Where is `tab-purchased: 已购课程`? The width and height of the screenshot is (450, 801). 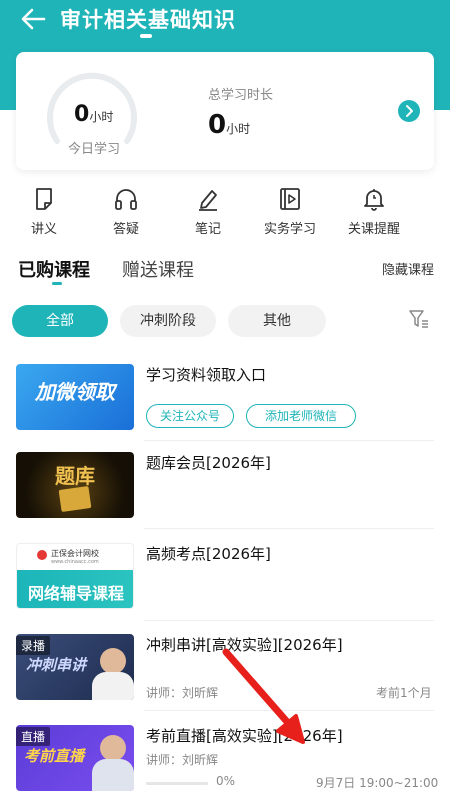 tab-purchased: 已购课程 is located at coordinates (54, 269).